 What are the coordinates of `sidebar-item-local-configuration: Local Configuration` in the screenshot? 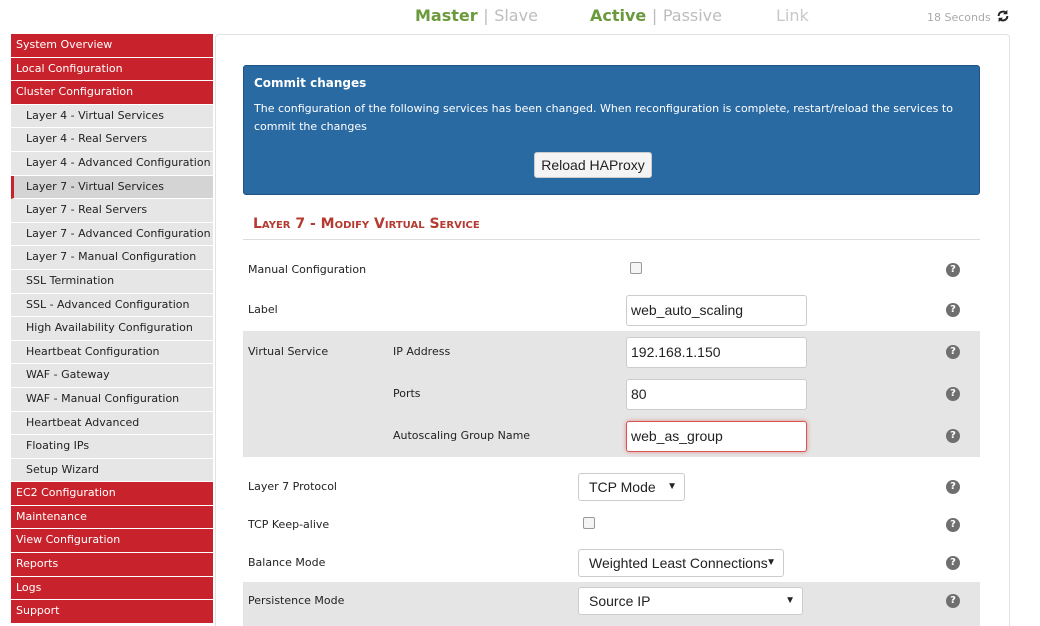 It's located at (112, 69).